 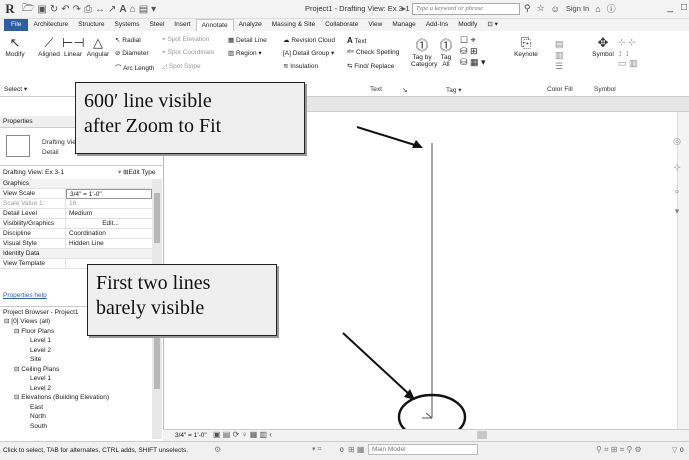 I want to click on zoom-to-fit-callout: 600′ line visible after Zoom to Fit, so click(x=190, y=118).